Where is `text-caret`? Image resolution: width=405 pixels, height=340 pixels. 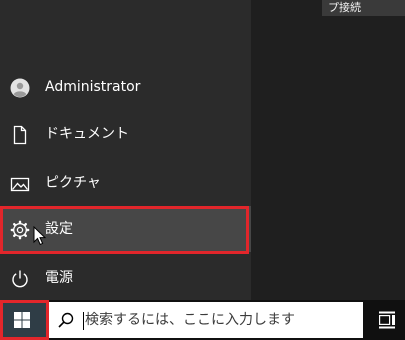 text-caret is located at coordinates (83, 321).